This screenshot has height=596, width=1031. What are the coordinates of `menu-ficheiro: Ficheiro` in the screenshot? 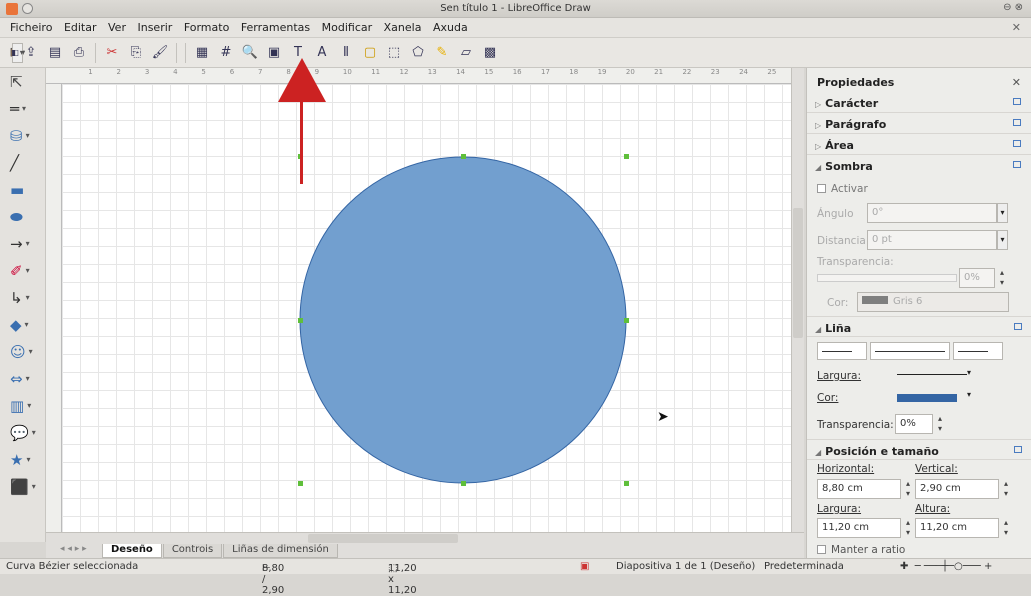 It's located at (31, 27).